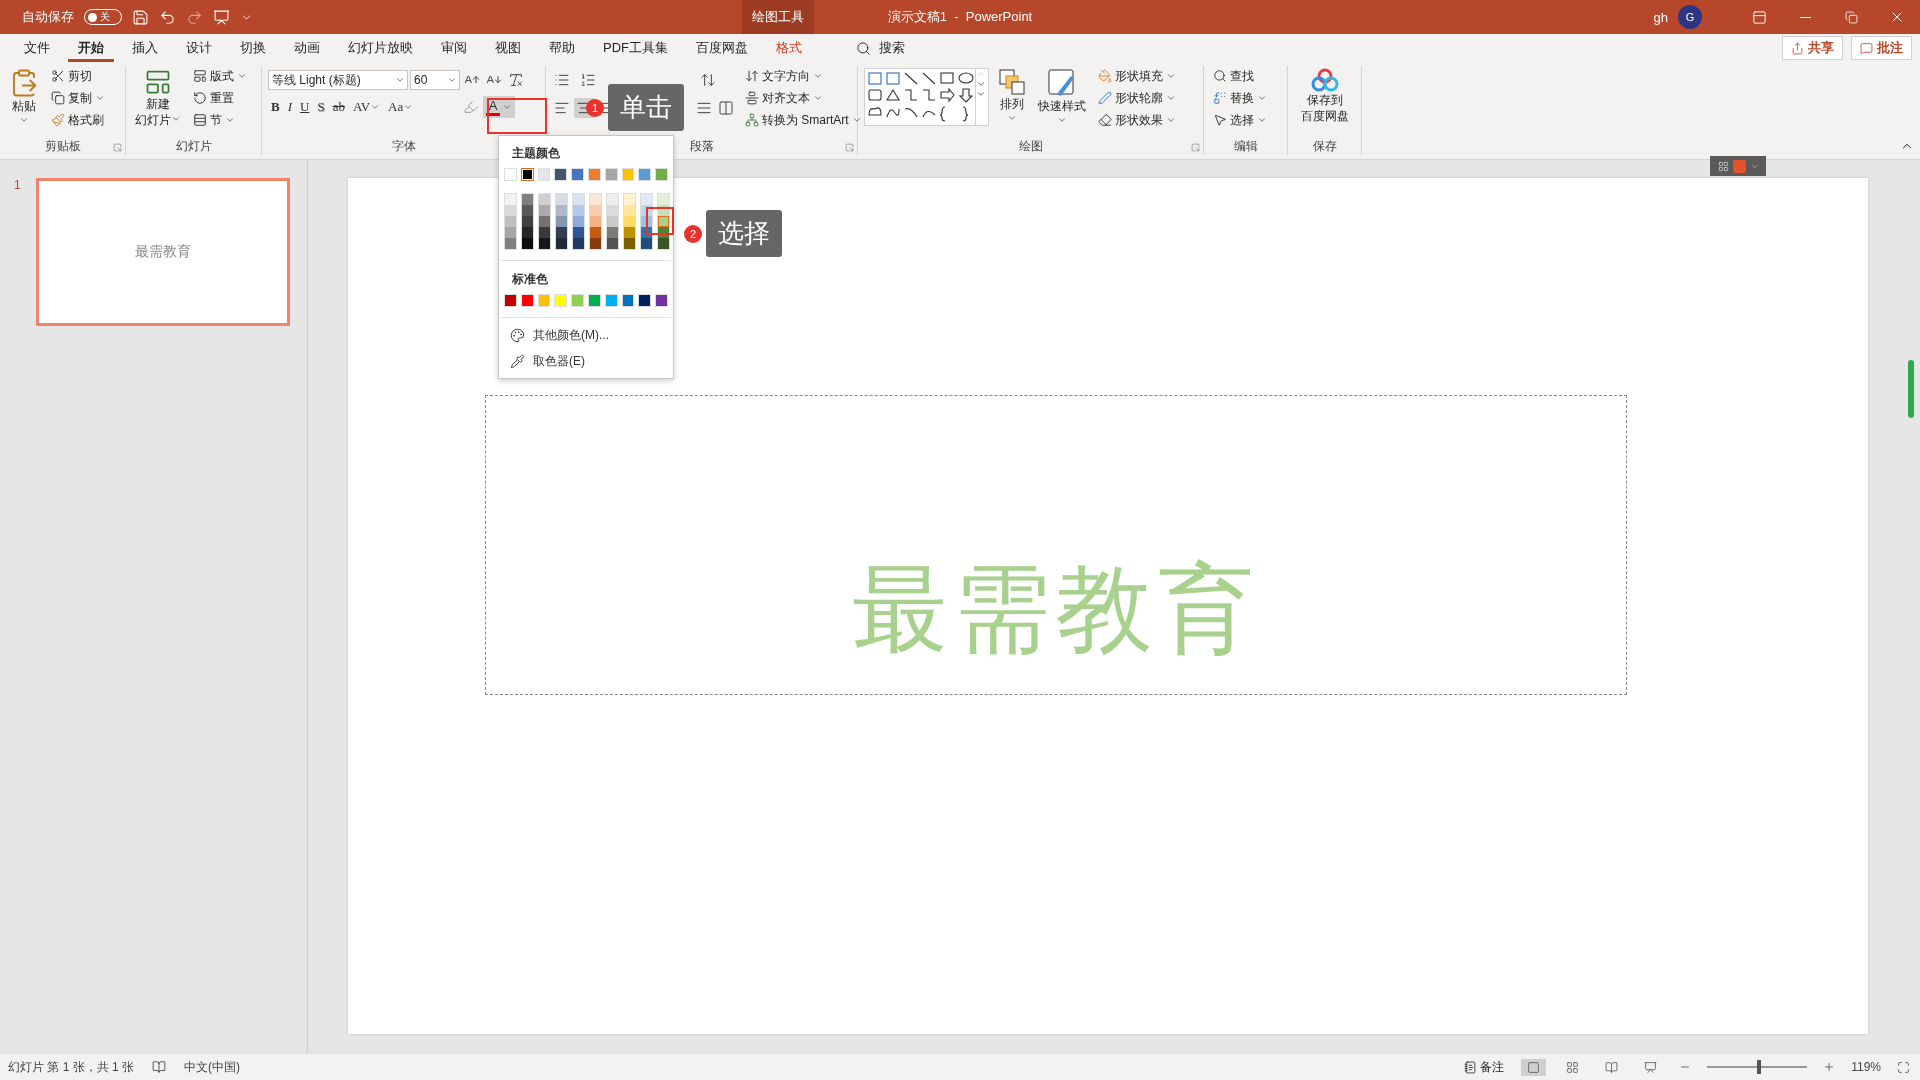  Describe the element at coordinates (1534, 1067) in the screenshot. I see `normal-view-button` at that location.